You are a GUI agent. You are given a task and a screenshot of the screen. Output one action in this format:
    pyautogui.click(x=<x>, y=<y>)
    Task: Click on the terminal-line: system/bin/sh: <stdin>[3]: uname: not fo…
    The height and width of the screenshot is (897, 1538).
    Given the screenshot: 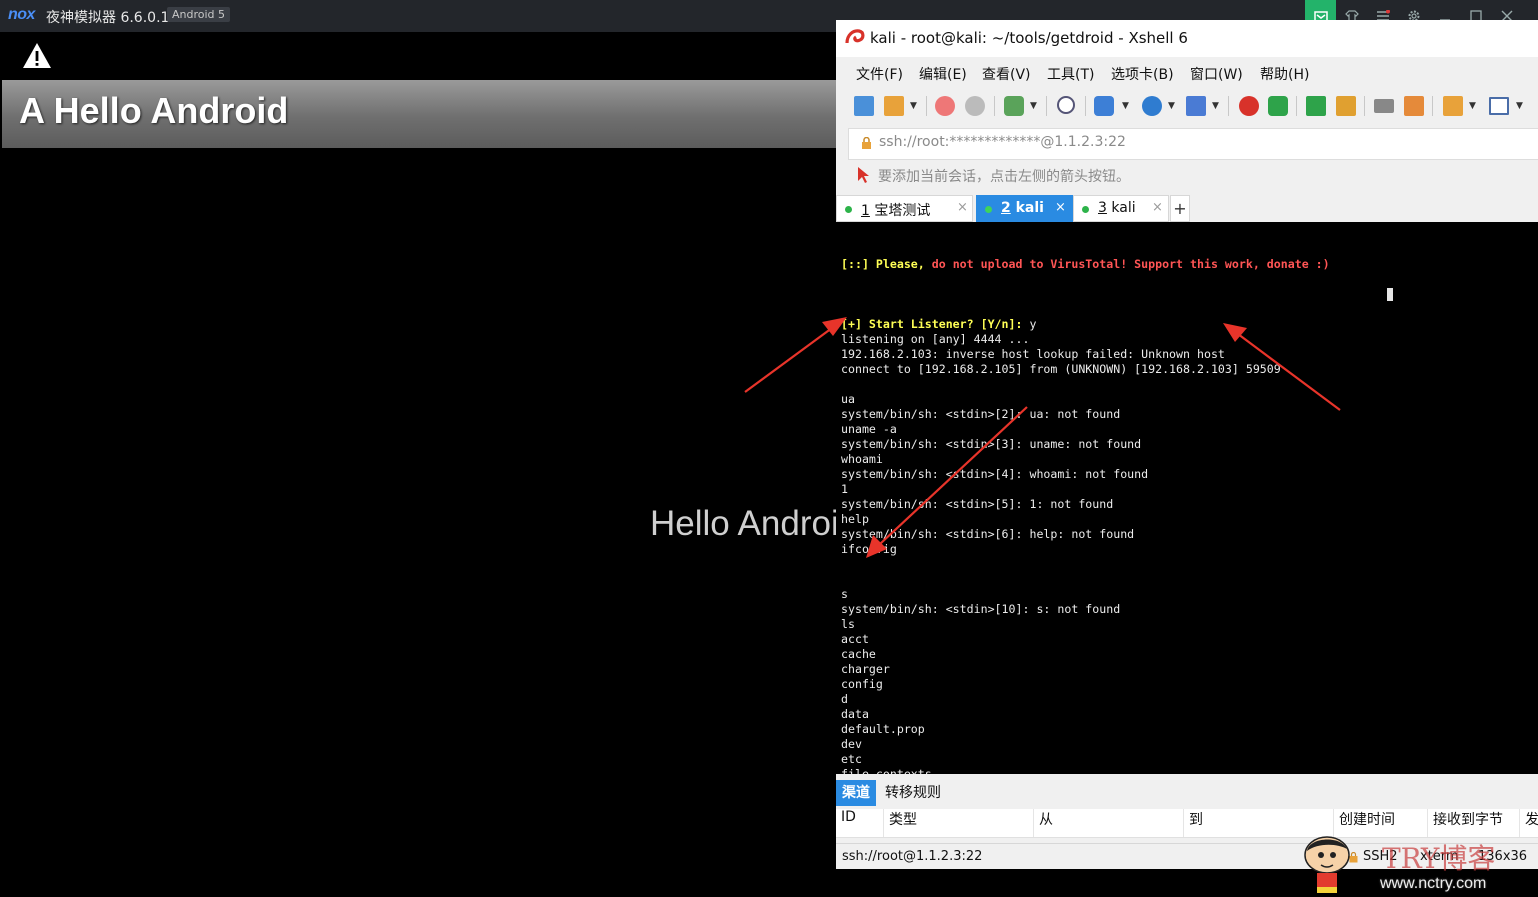 What is the action you would take?
    pyautogui.click(x=991, y=444)
    